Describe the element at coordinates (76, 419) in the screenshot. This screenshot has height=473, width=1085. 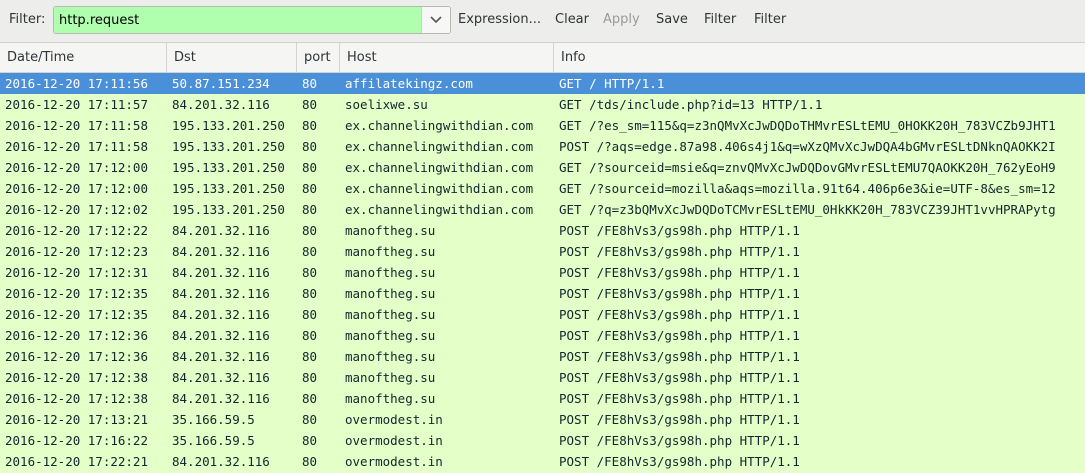
I see `cell-datetime: 2016-12-20 17:13:21` at that location.